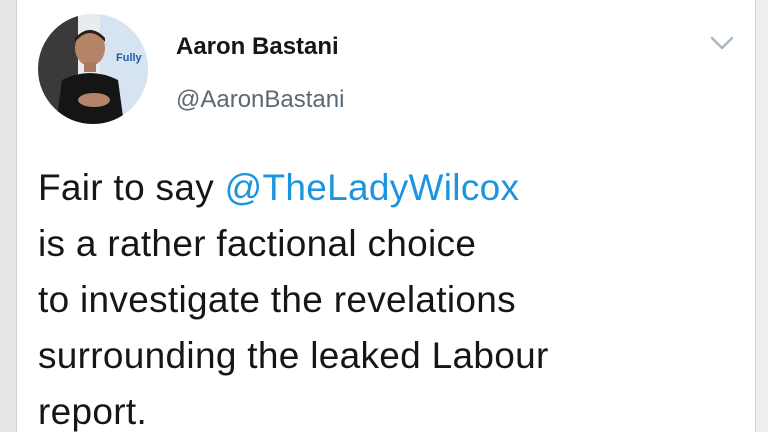 The height and width of the screenshot is (432, 768). I want to click on avatar-photo, so click(93, 69).